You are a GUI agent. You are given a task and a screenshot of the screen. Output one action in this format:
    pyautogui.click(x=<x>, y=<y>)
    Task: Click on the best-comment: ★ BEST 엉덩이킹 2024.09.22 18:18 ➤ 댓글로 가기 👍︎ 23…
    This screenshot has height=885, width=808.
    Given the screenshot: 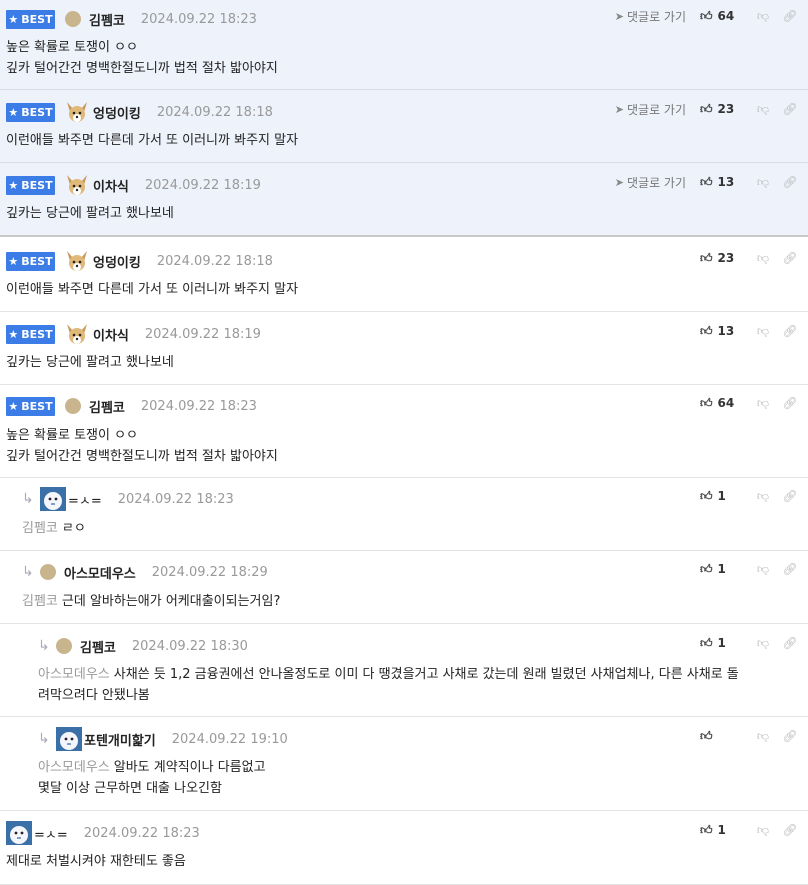 What is the action you would take?
    pyautogui.click(x=404, y=126)
    